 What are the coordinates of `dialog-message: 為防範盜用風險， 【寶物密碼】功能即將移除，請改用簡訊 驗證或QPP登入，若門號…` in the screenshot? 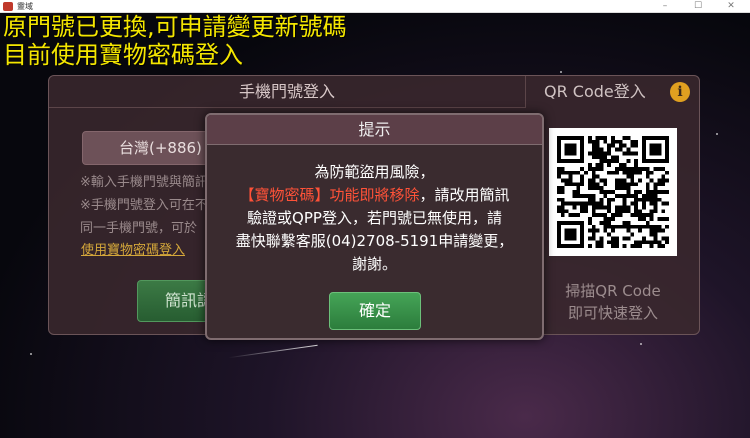 It's located at (374, 218).